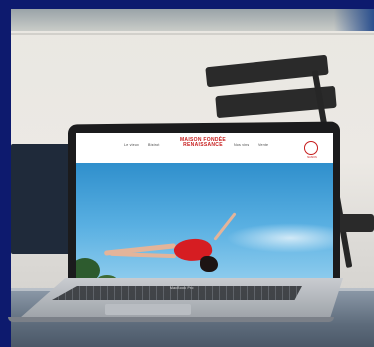  Describe the element at coordinates (241, 145) in the screenshot. I see `nav-link: Nos vins` at that location.